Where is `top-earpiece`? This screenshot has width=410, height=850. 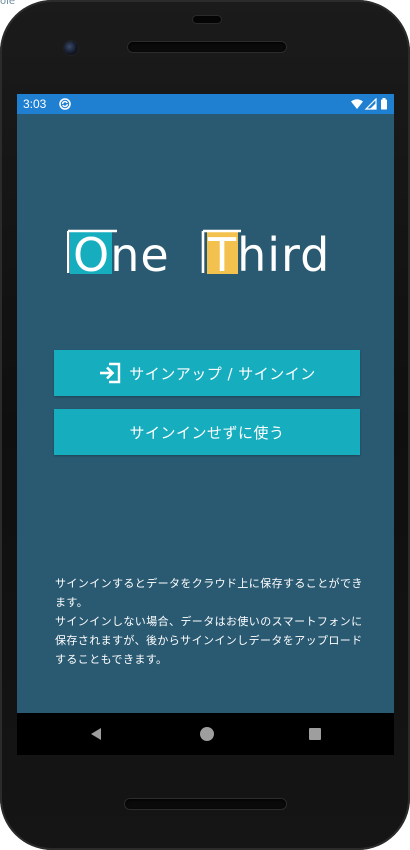 top-earpiece is located at coordinates (207, 19).